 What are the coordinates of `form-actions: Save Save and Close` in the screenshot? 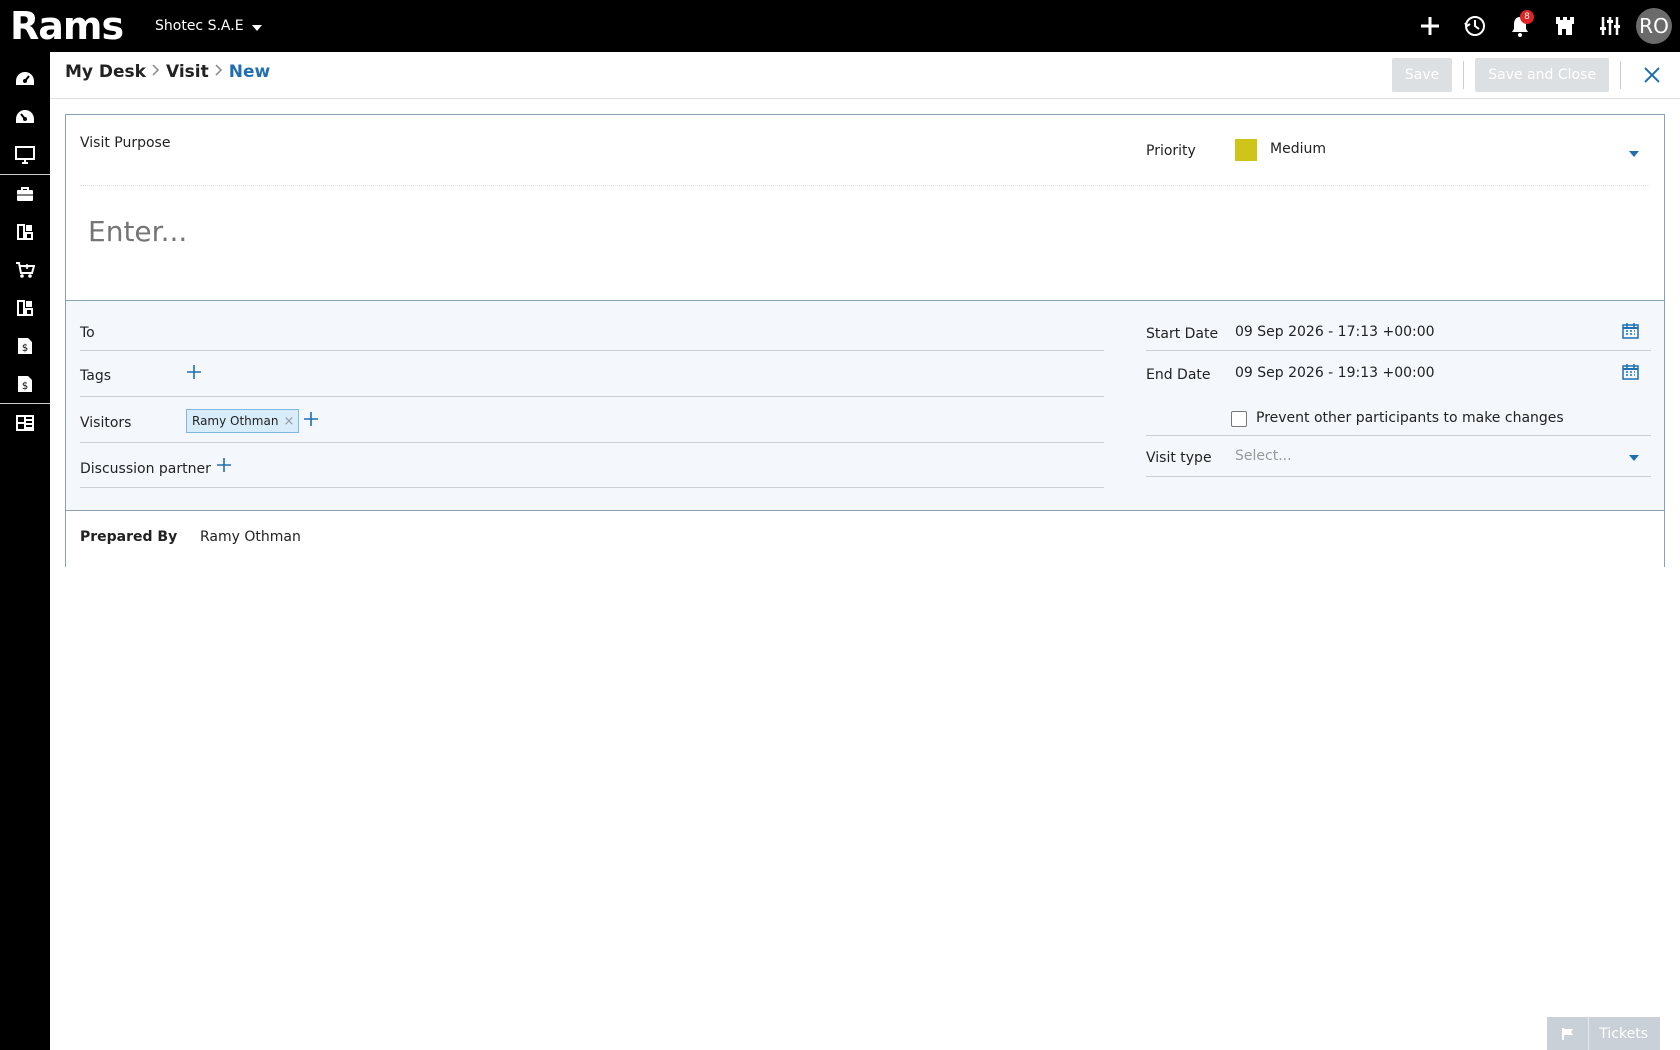 It's located at (1535, 75).